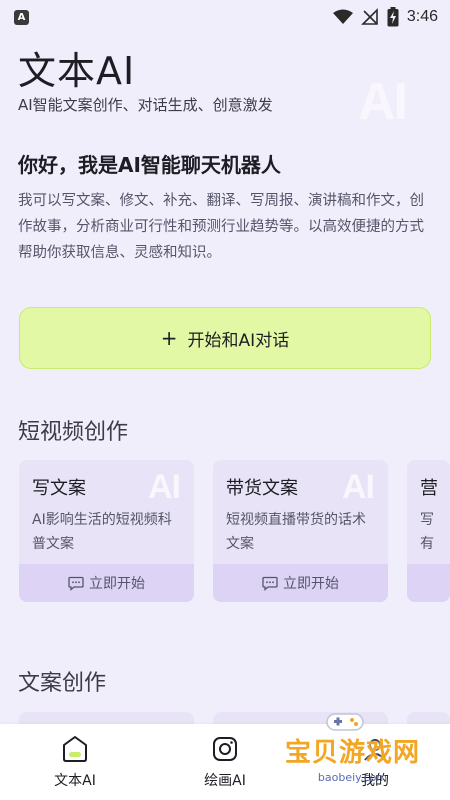 This screenshot has width=450, height=800. I want to click on nav-label: 文本AI, so click(75, 781).